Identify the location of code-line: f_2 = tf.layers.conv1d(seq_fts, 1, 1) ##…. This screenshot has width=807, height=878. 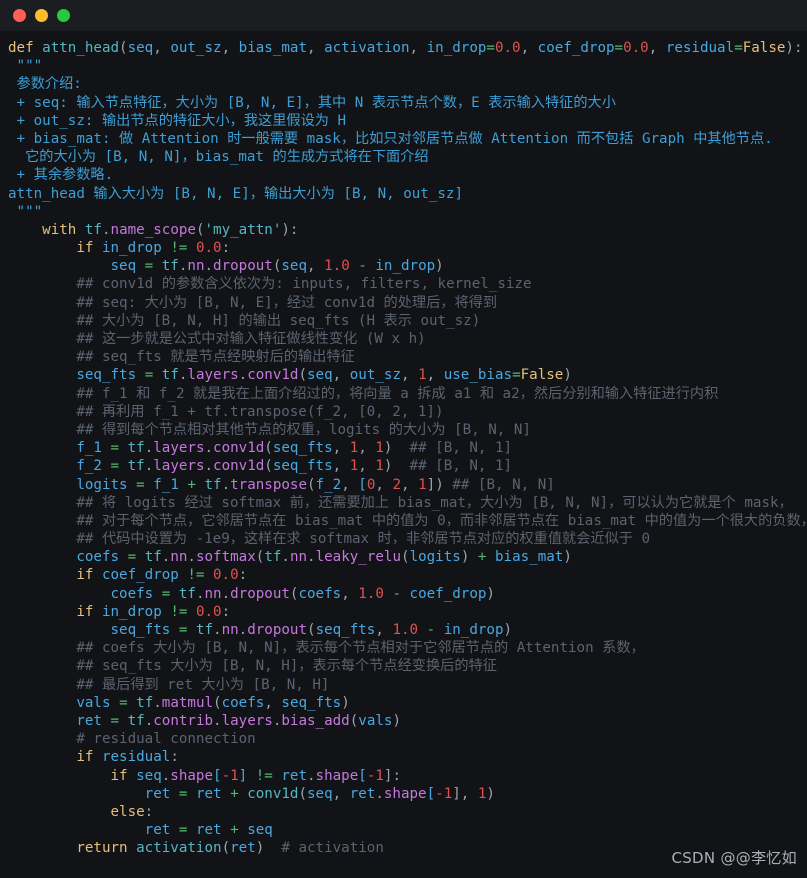
(403, 466).